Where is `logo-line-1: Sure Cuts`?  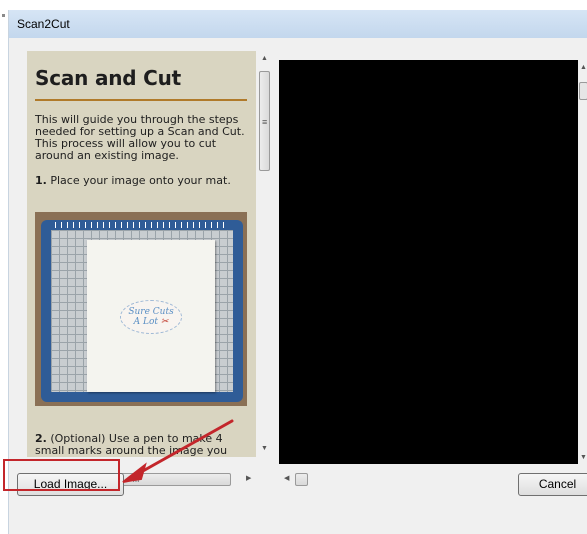
logo-line-1: Sure Cuts is located at coordinates (151, 312).